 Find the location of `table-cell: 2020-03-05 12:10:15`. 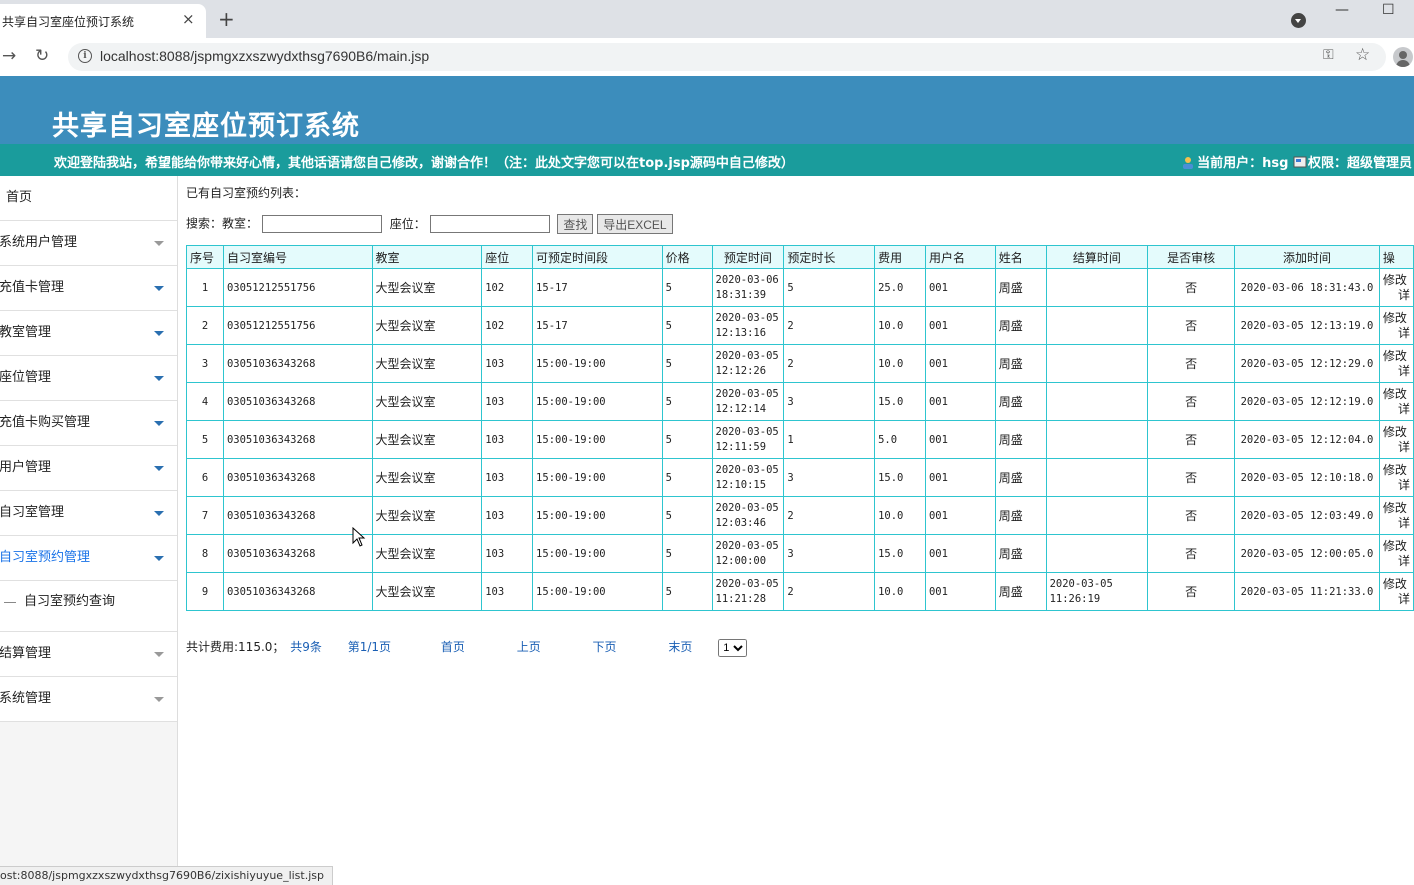

table-cell: 2020-03-05 12:10:15 is located at coordinates (748, 477).